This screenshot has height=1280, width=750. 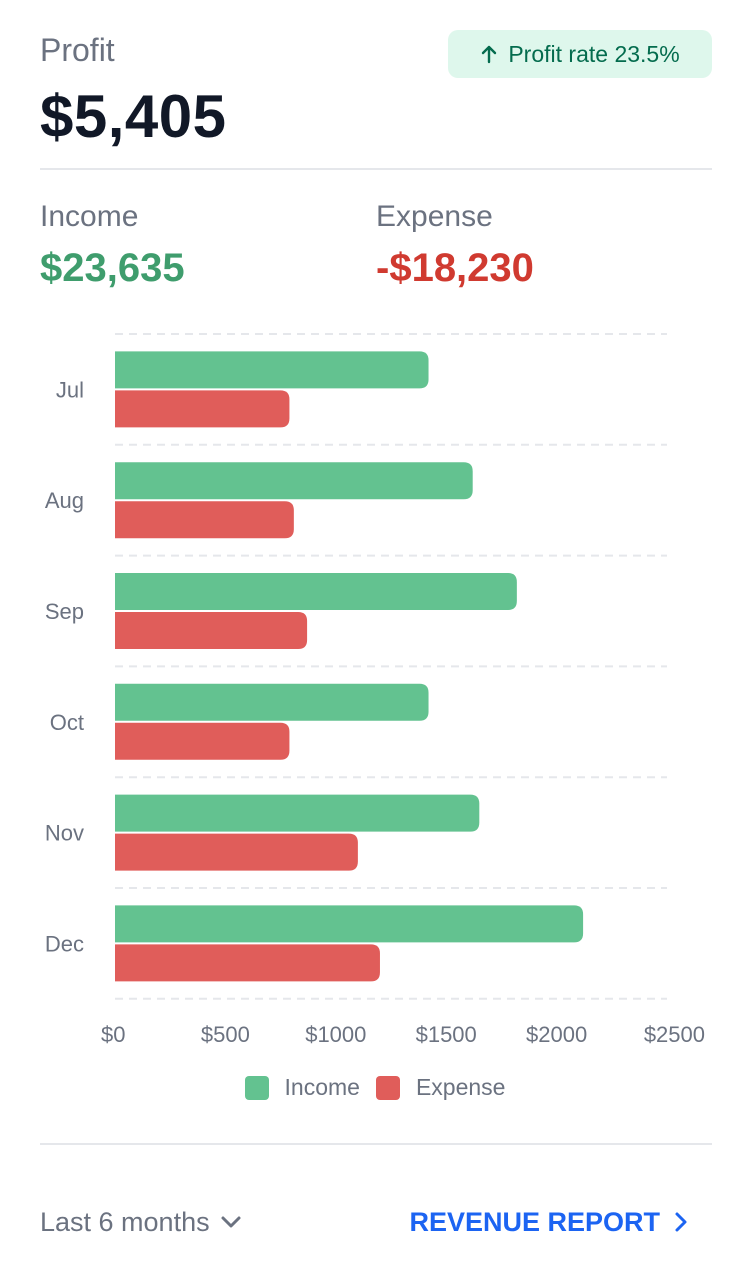 I want to click on y-tick-label: Sep, so click(x=64, y=611).